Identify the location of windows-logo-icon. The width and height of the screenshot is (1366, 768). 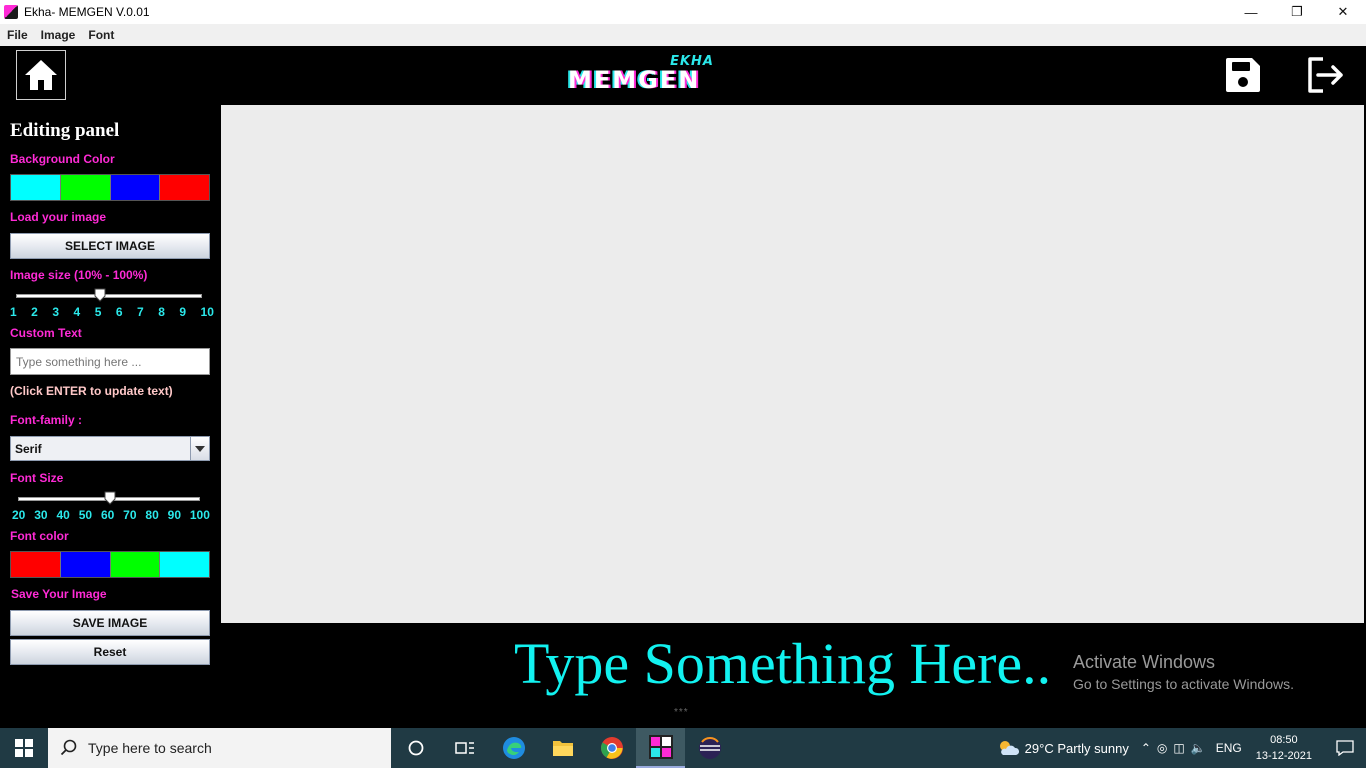
(24, 748).